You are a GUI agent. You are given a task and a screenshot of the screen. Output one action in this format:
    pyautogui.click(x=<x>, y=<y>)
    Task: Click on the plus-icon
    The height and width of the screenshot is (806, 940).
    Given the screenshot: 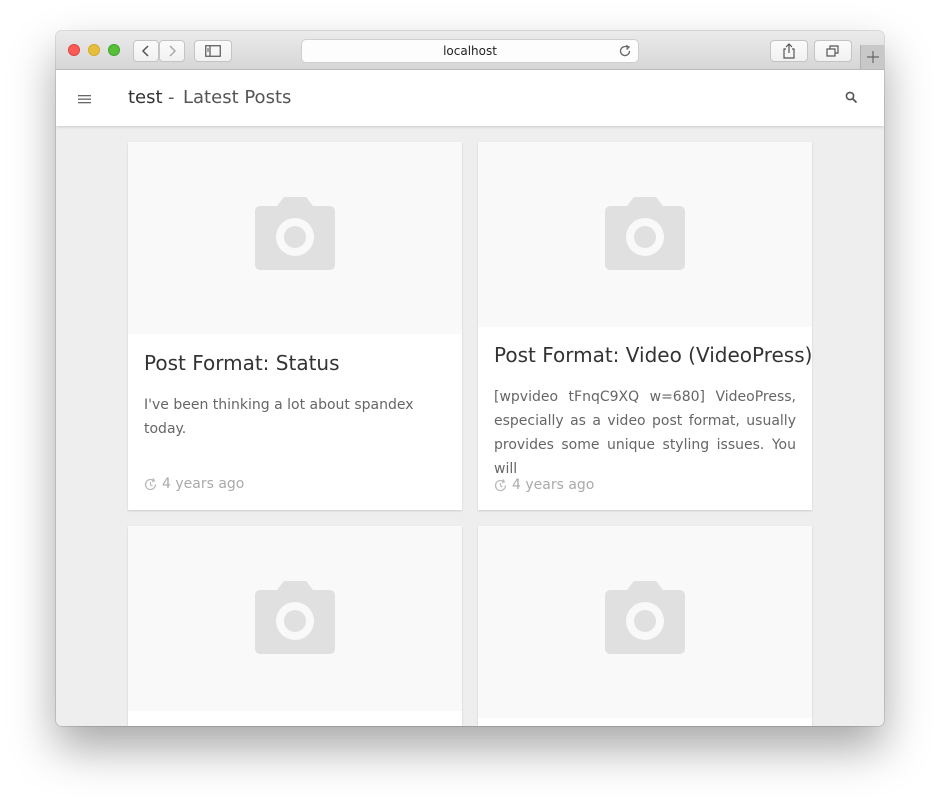 What is the action you would take?
    pyautogui.click(x=873, y=57)
    